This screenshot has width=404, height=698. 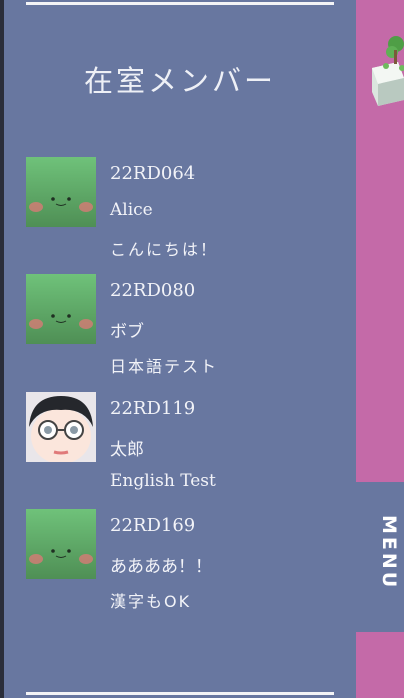 I want to click on member-item: 22RD169 ああああ！！ 漢字もOK, so click(x=186, y=564).